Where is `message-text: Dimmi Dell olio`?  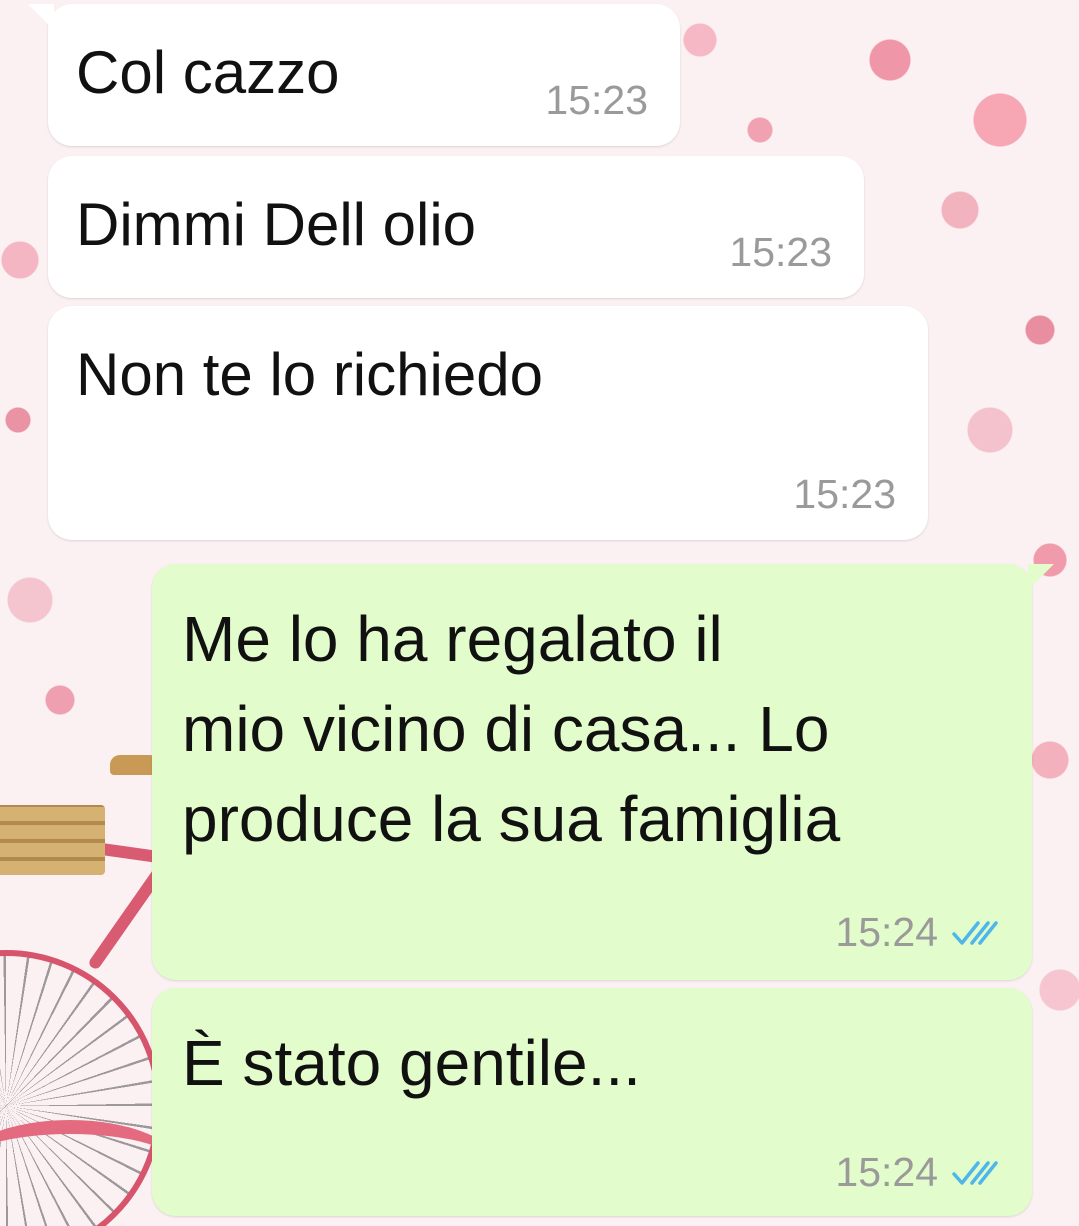
message-text: Dimmi Dell olio is located at coordinates (276, 224).